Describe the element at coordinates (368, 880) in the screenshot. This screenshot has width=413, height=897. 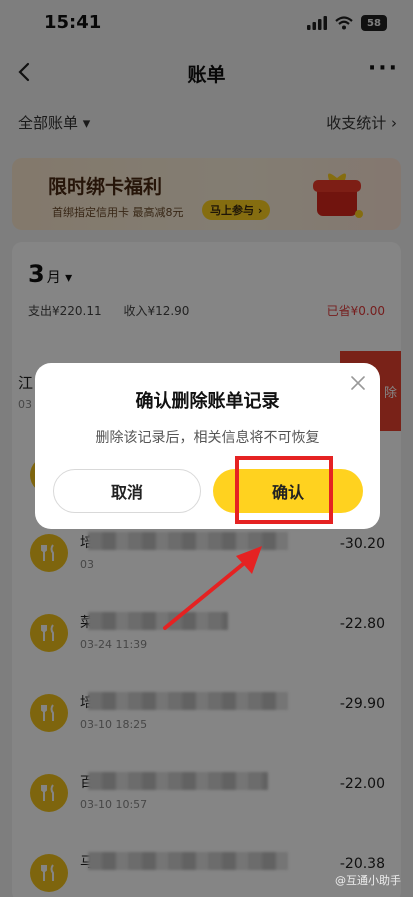
I see `watermark: @互通小助手` at that location.